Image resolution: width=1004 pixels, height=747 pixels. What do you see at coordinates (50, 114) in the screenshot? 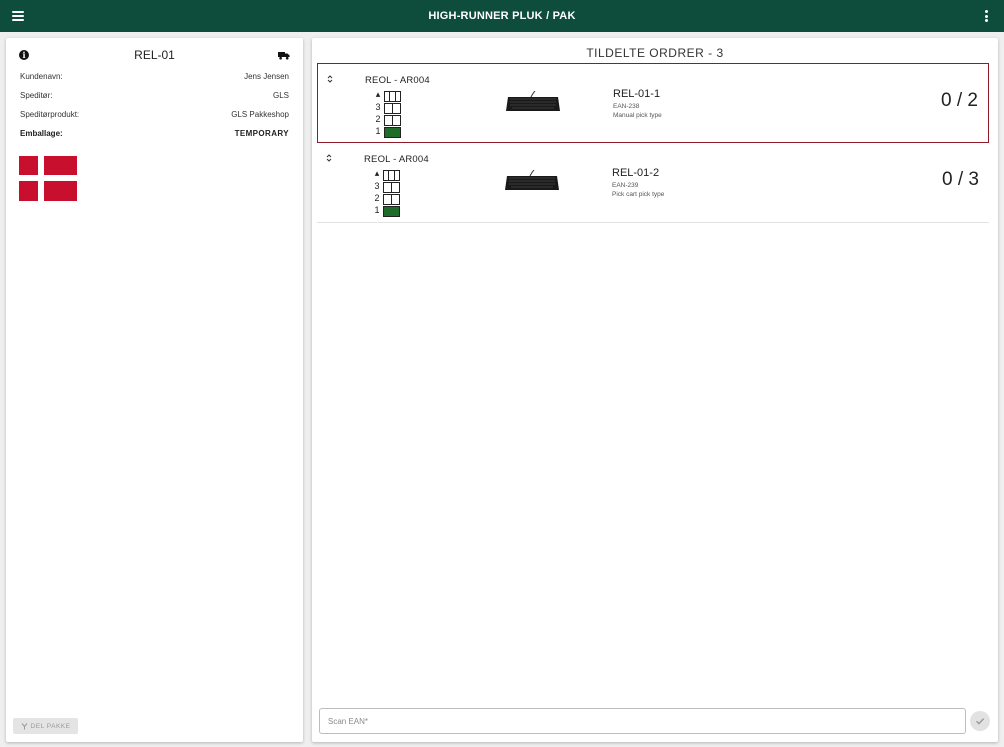
I see `carrier-product-label: Speditørprodukt:` at bounding box center [50, 114].